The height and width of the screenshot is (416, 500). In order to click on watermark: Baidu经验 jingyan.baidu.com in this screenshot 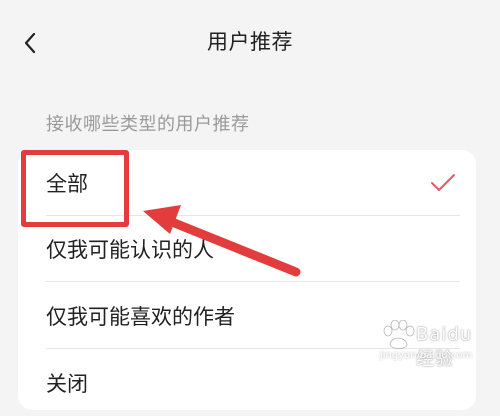, I will do `click(433, 344)`.